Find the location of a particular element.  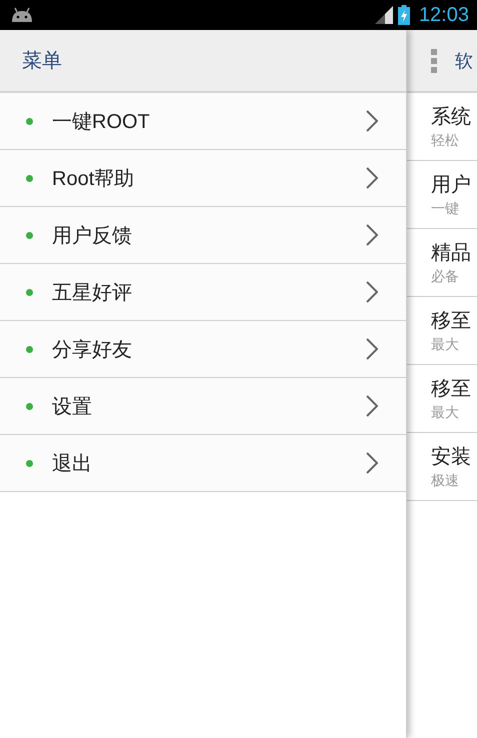

menu-item: 分享好友 is located at coordinates (203, 349).